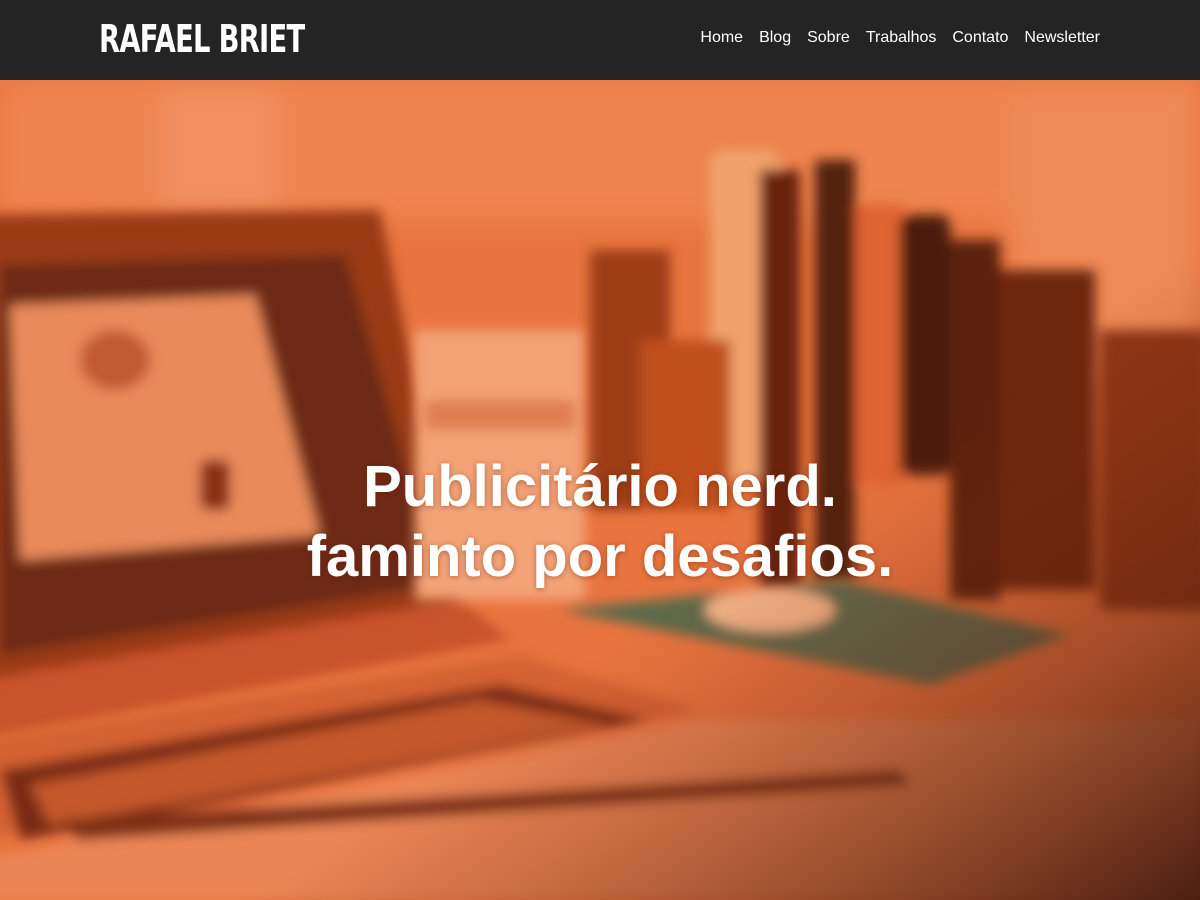  I want to click on nav-item-blog: Blog, so click(775, 38).